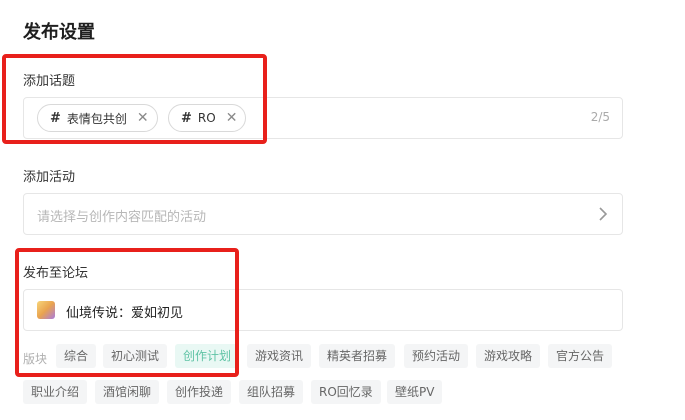 This screenshot has height=420, width=685. I want to click on activity-placeholder: 请选择与创作内容匹配的活动, so click(122, 217).